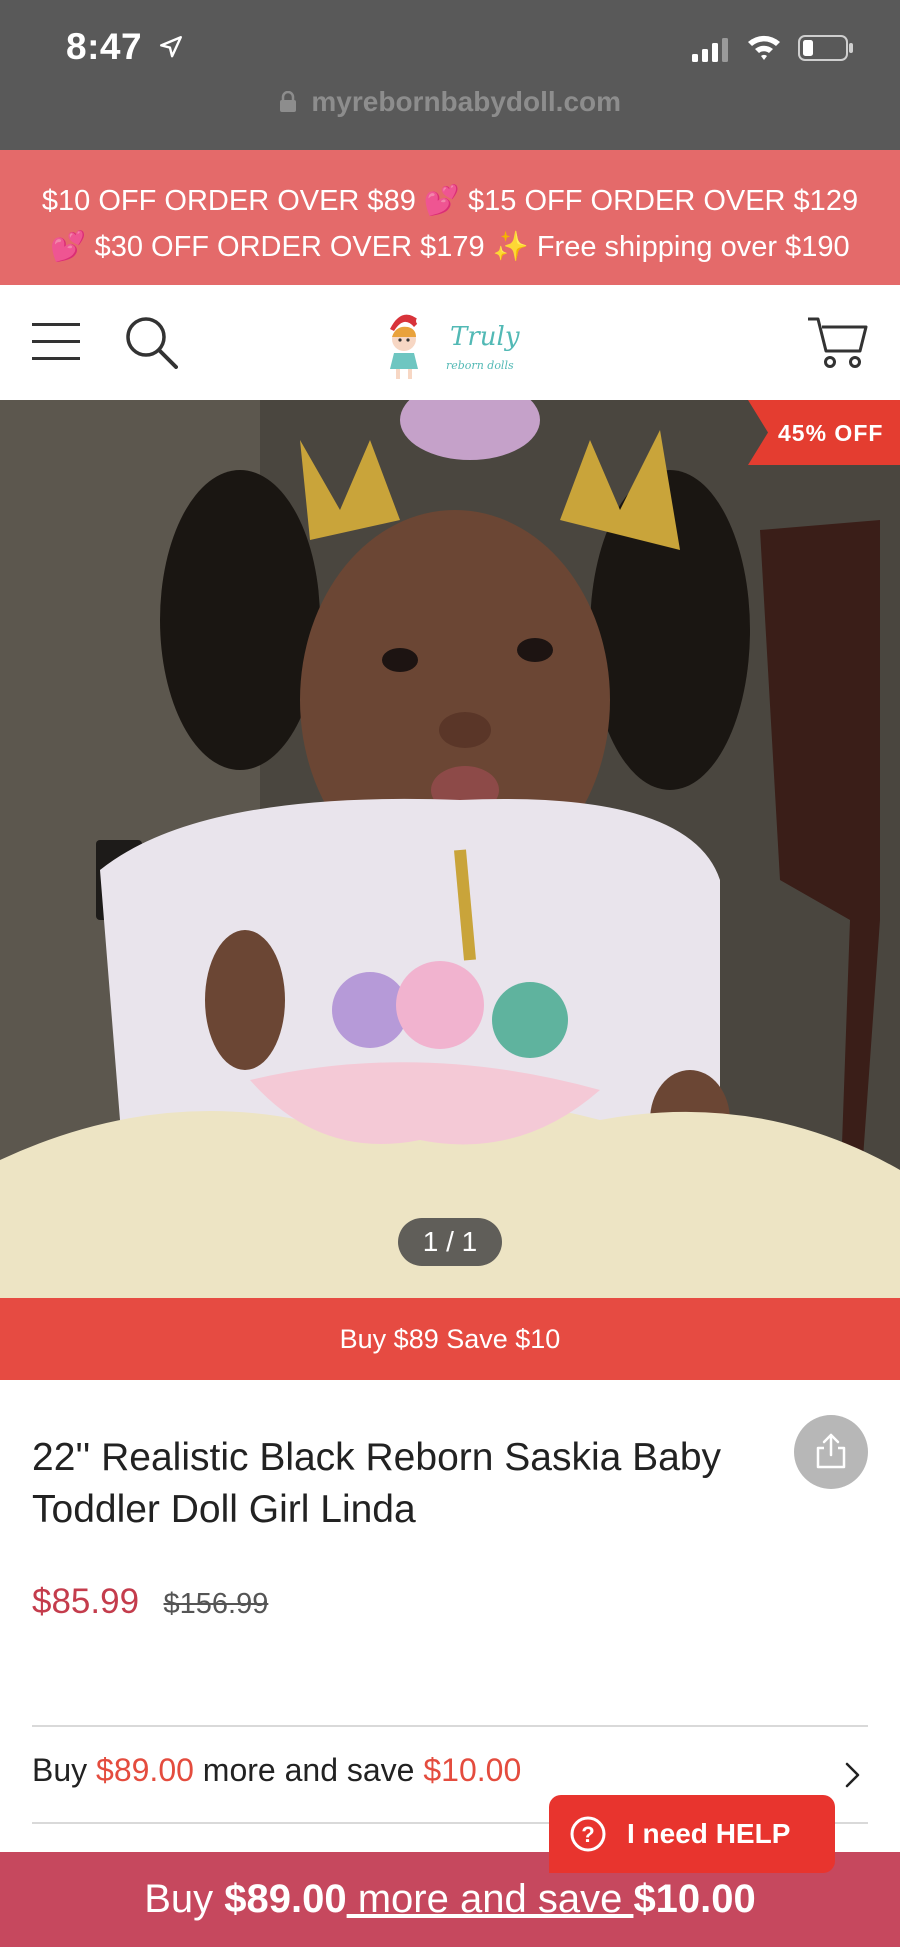  What do you see at coordinates (216, 1604) in the screenshot?
I see `original-price: $156.99` at bounding box center [216, 1604].